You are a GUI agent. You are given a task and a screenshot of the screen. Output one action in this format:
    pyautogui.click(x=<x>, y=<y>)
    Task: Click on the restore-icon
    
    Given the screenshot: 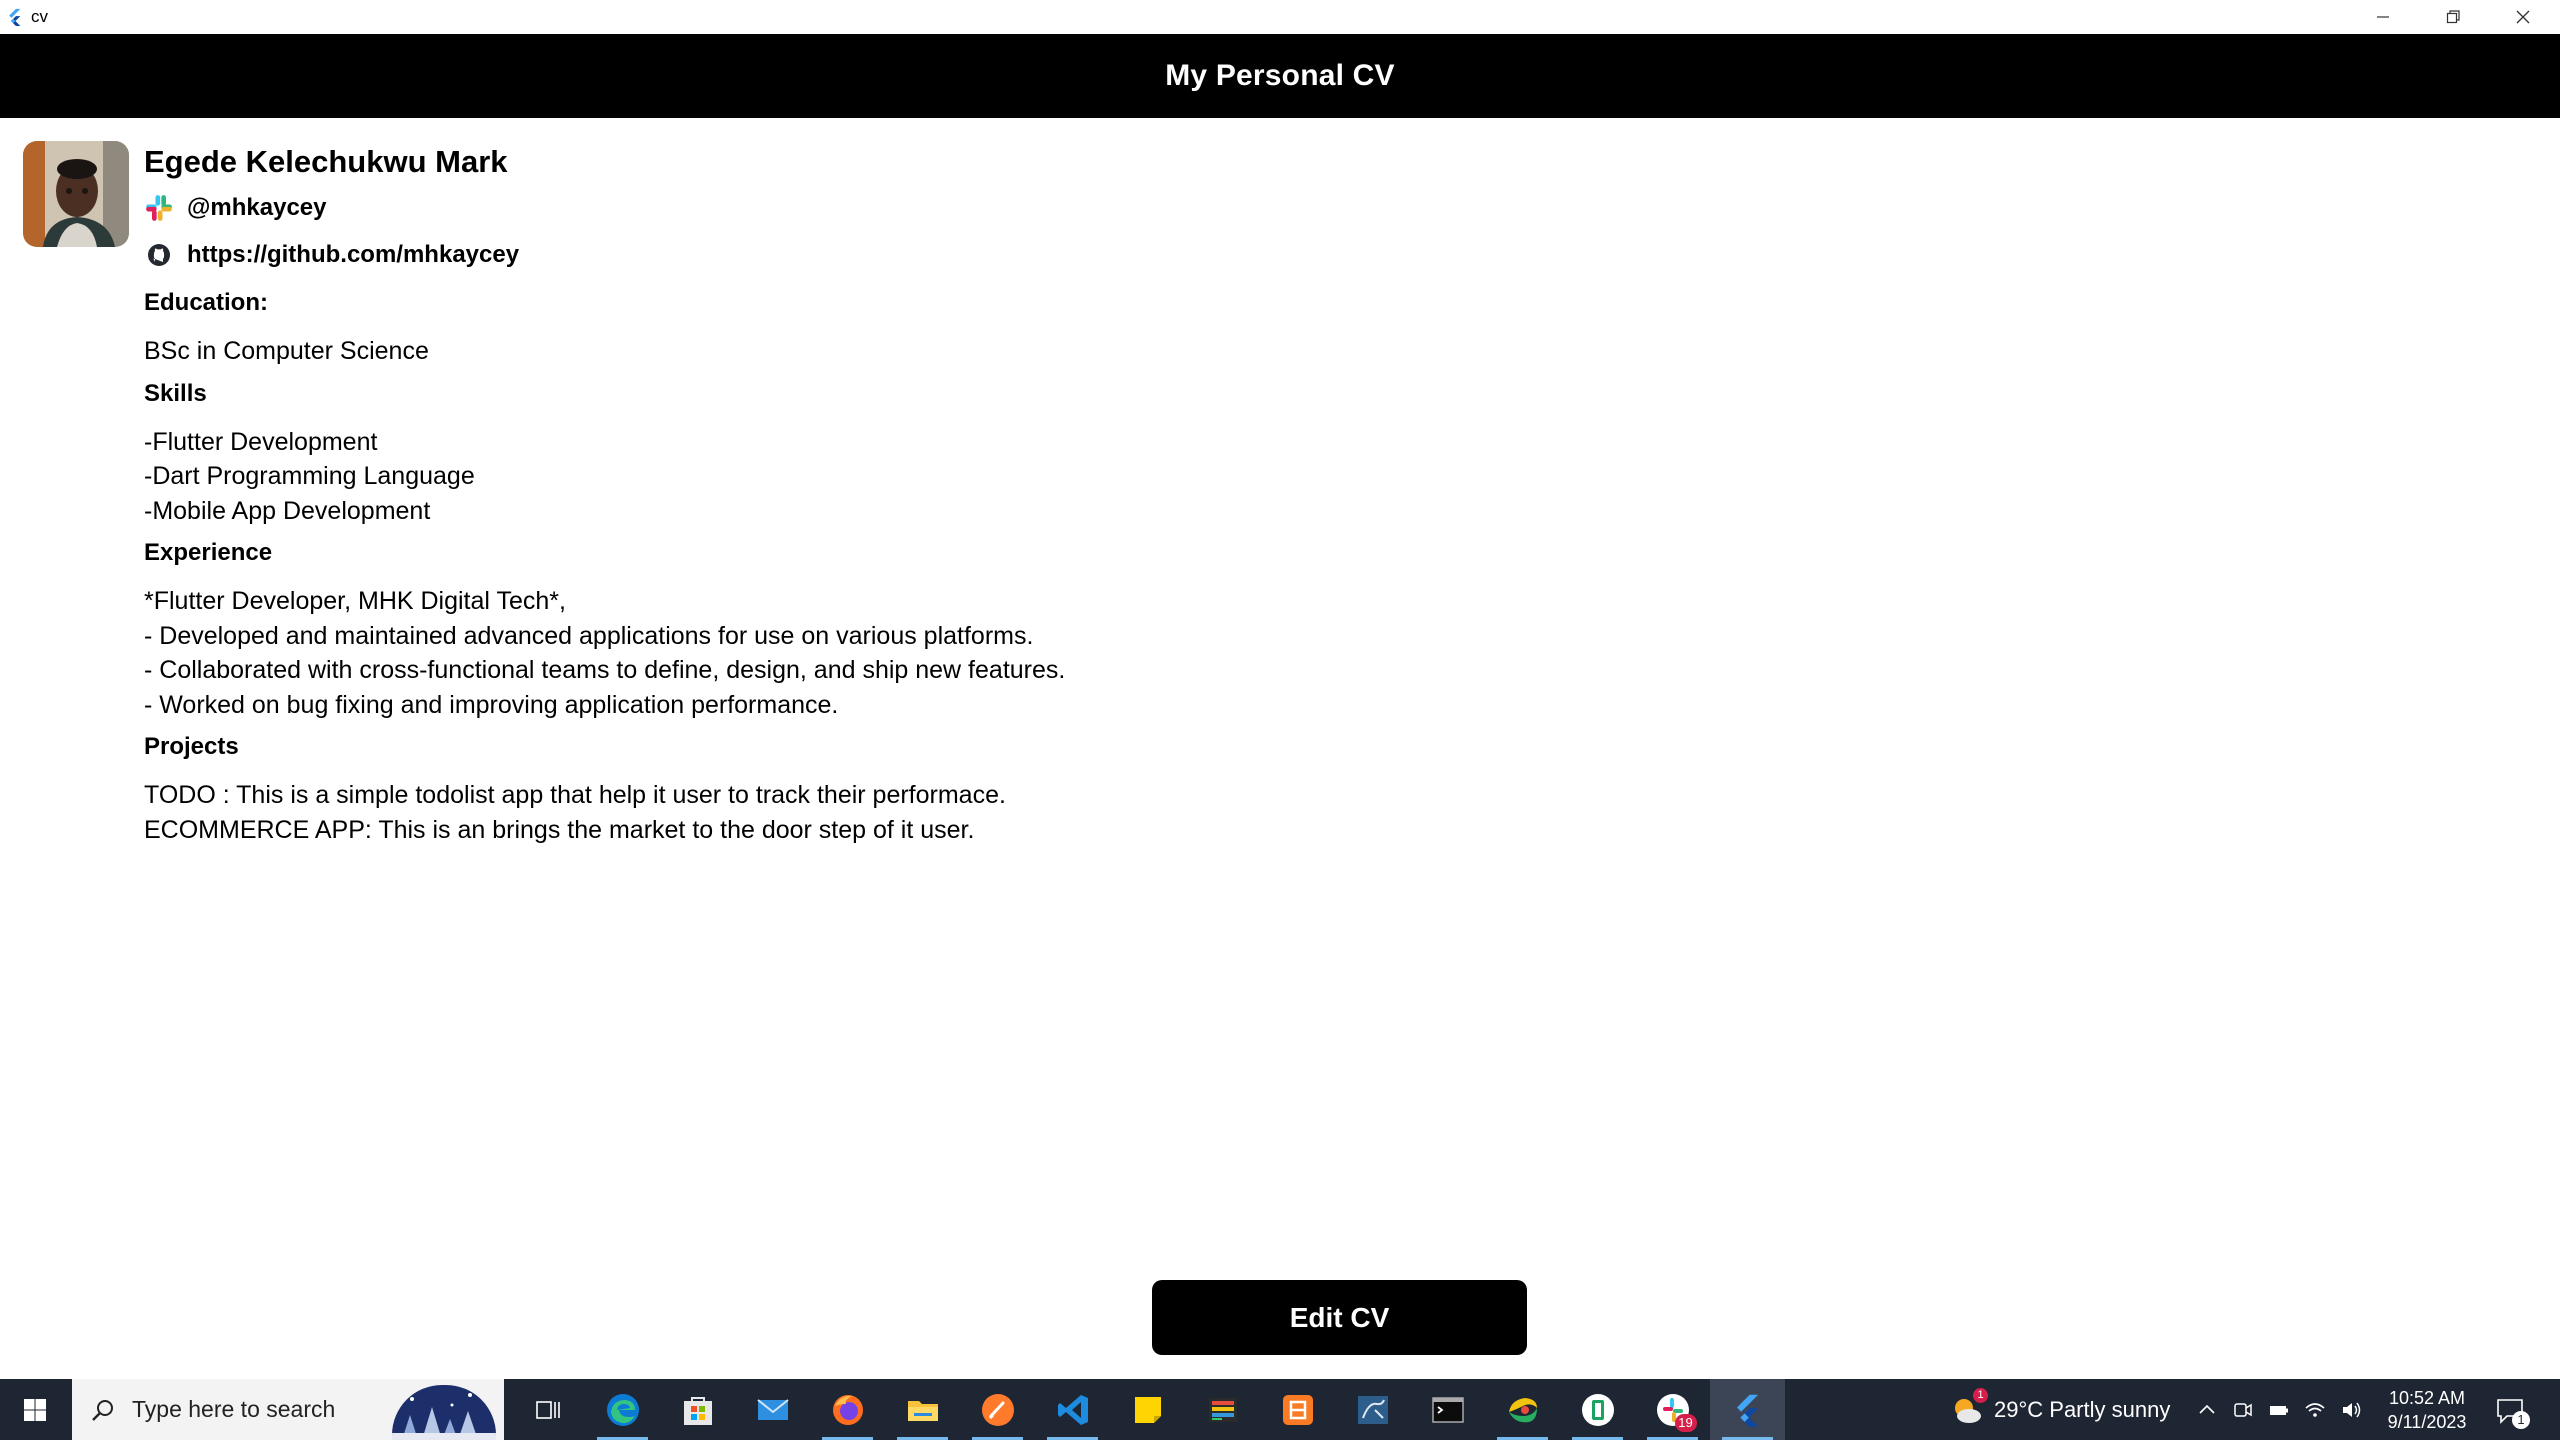 What is the action you would take?
    pyautogui.click(x=2453, y=17)
    